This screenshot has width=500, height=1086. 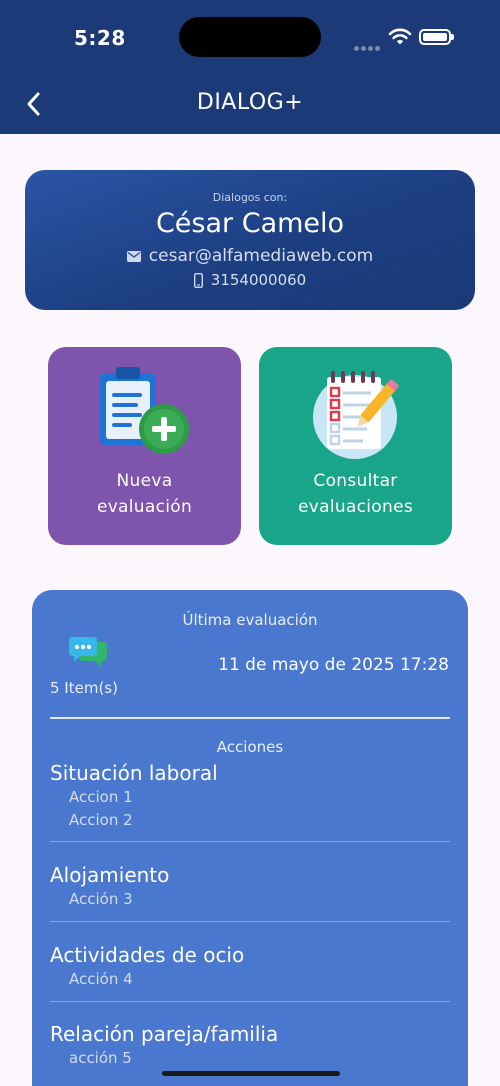 I want to click on last-evaluation-title: Última evaluación, so click(x=250, y=620).